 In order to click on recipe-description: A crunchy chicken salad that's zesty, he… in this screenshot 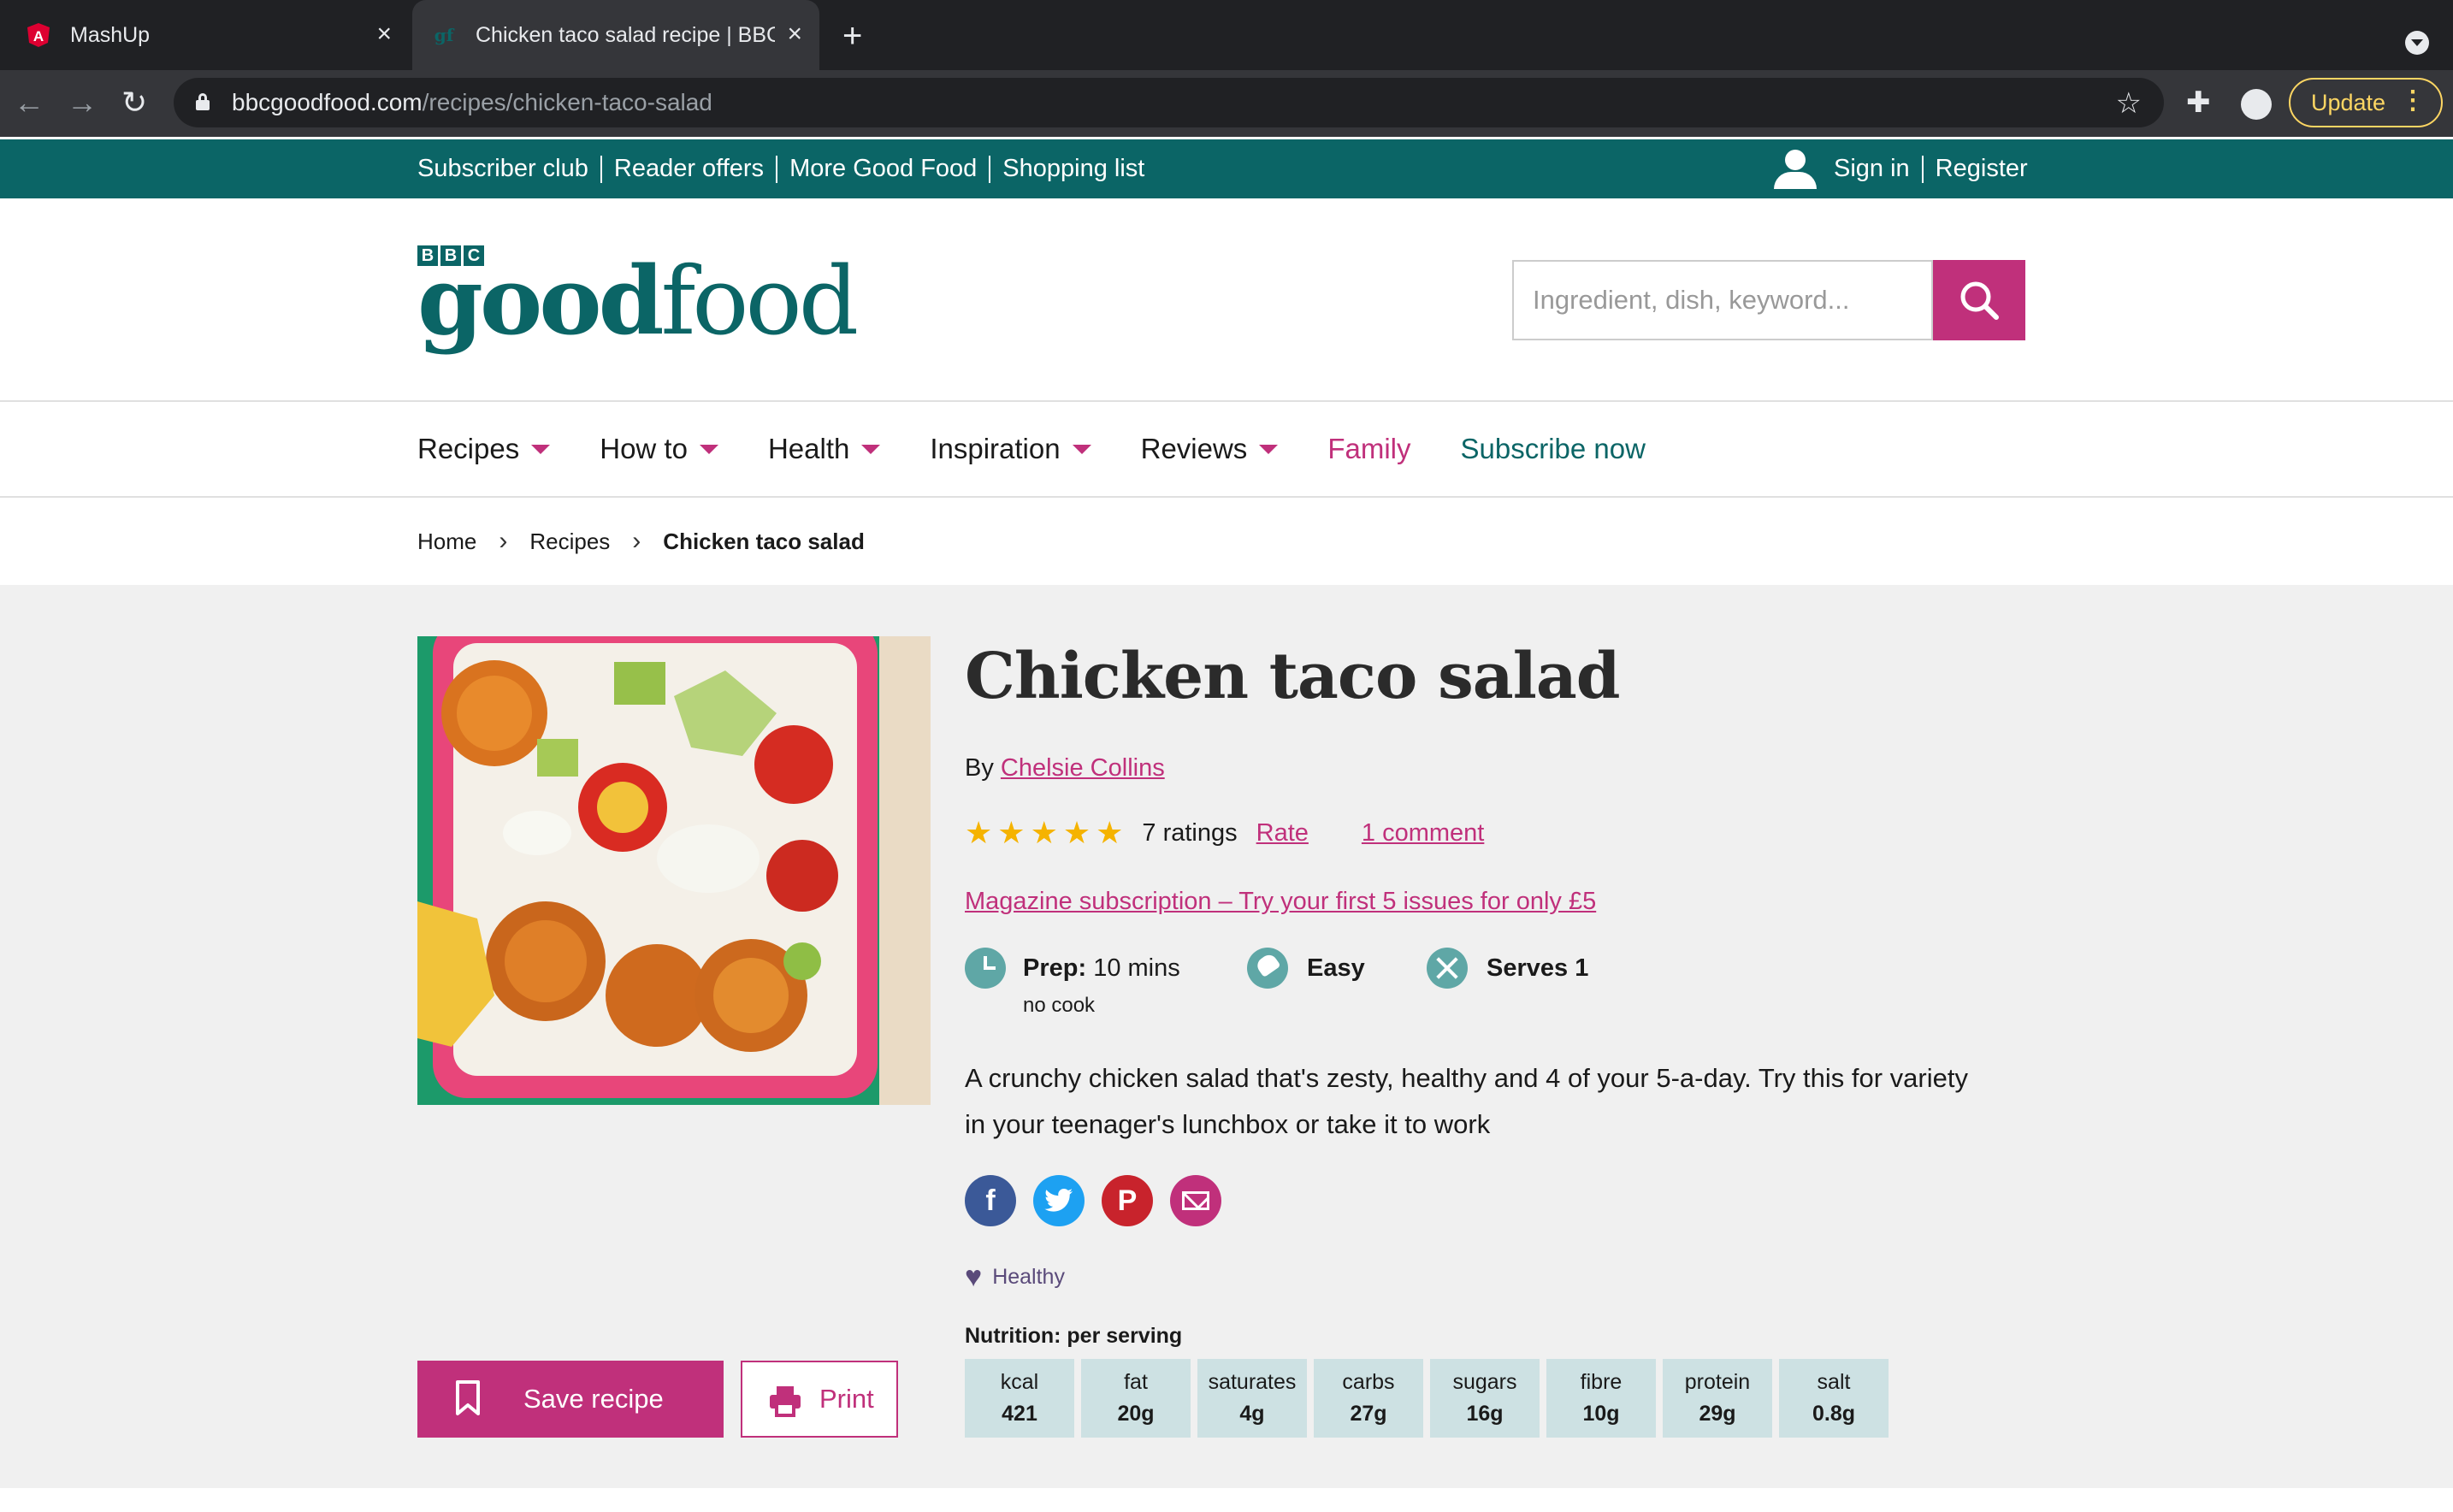, I will do `click(1466, 1101)`.